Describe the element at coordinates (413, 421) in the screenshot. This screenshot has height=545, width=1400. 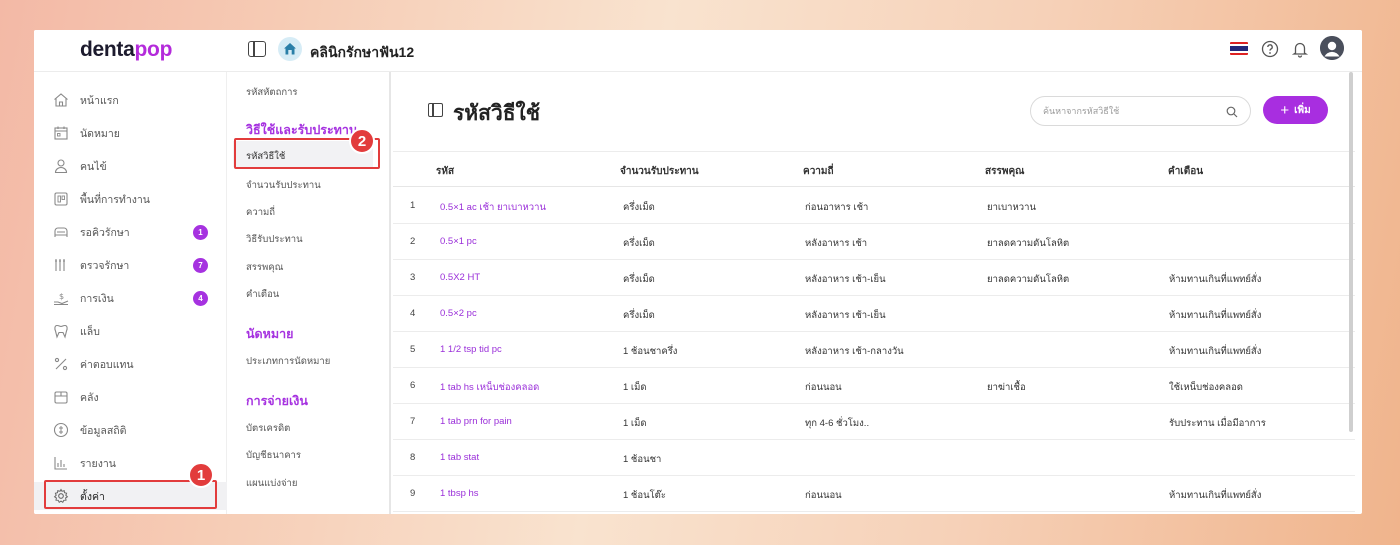
I see `cell-n: 7` at that location.